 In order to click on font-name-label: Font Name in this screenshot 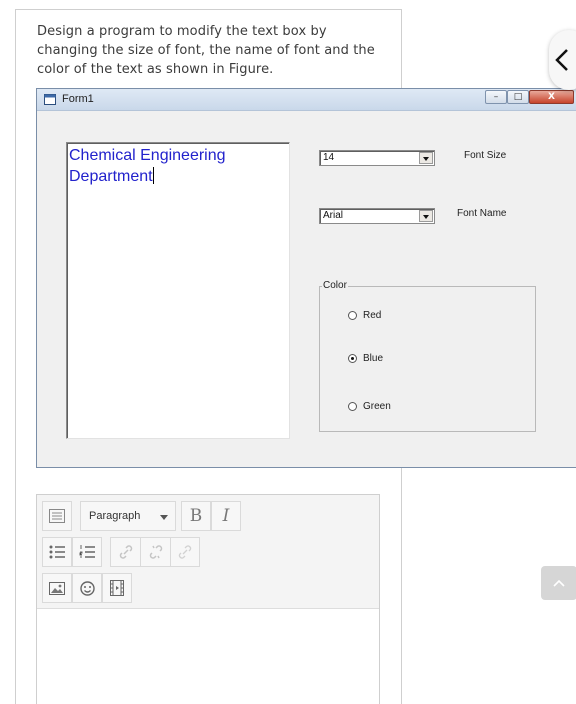, I will do `click(482, 213)`.